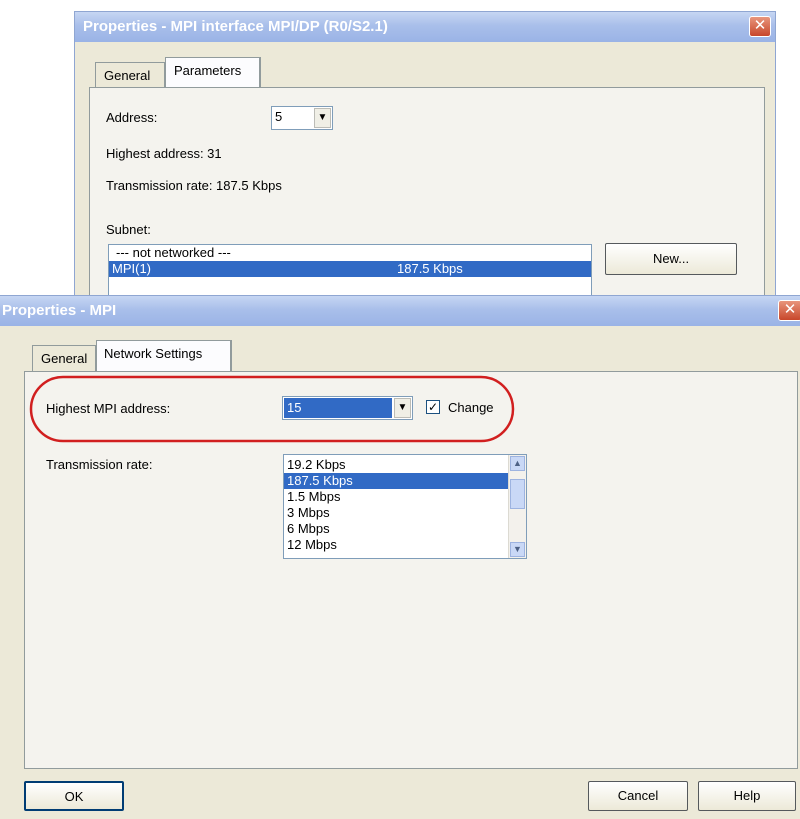 The image size is (800, 819). Describe the element at coordinates (74, 796) in the screenshot. I see `ok-button: OK` at that location.